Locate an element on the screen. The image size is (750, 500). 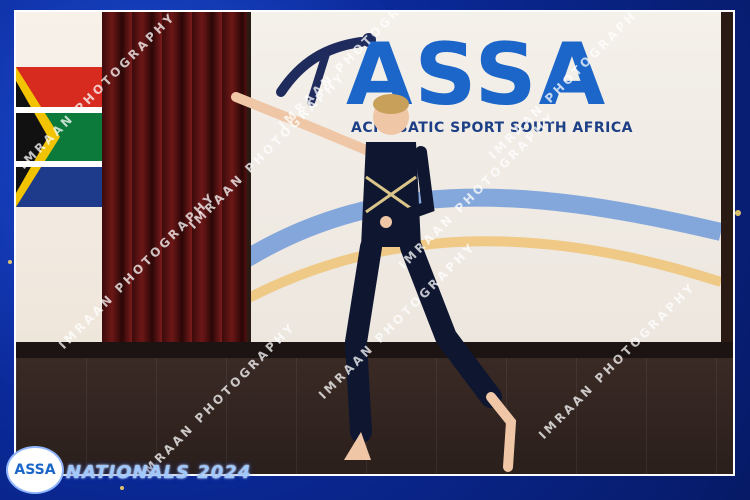
flag-panel is located at coordinates (62, 177).